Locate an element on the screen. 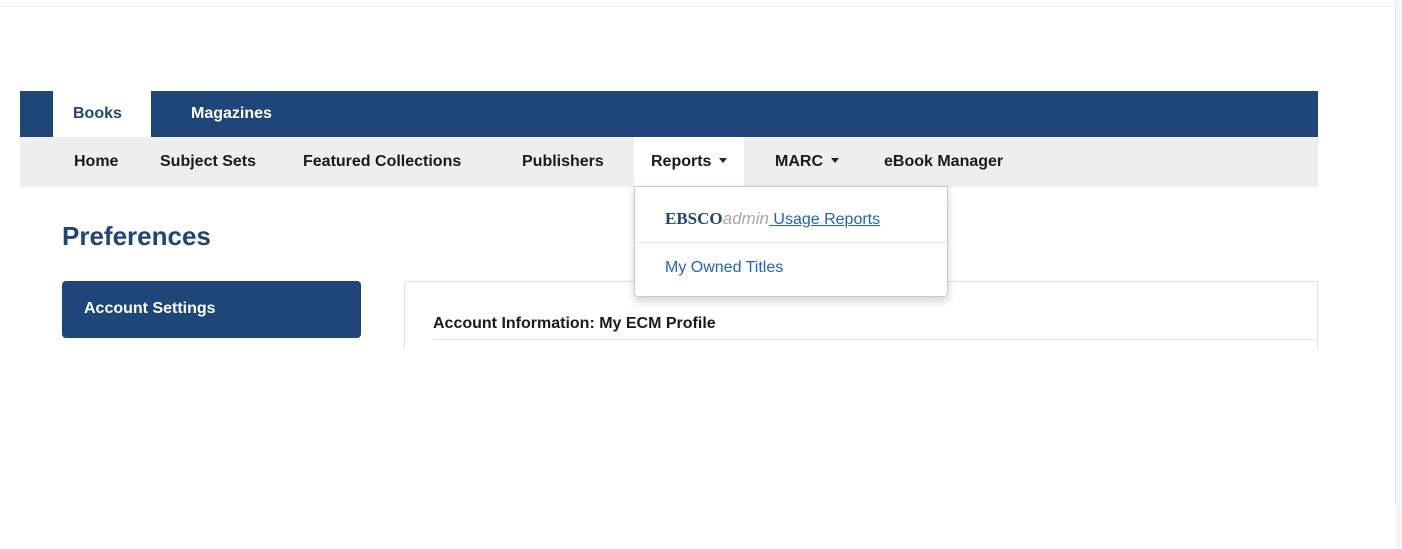 This screenshot has width=1402, height=549. nav-ebook-manager: eBook Manager is located at coordinates (943, 162).